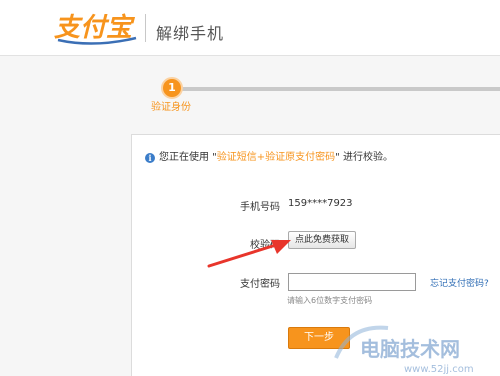  I want to click on pay-password-hint: 请输入6位数字支付密码, so click(330, 300).